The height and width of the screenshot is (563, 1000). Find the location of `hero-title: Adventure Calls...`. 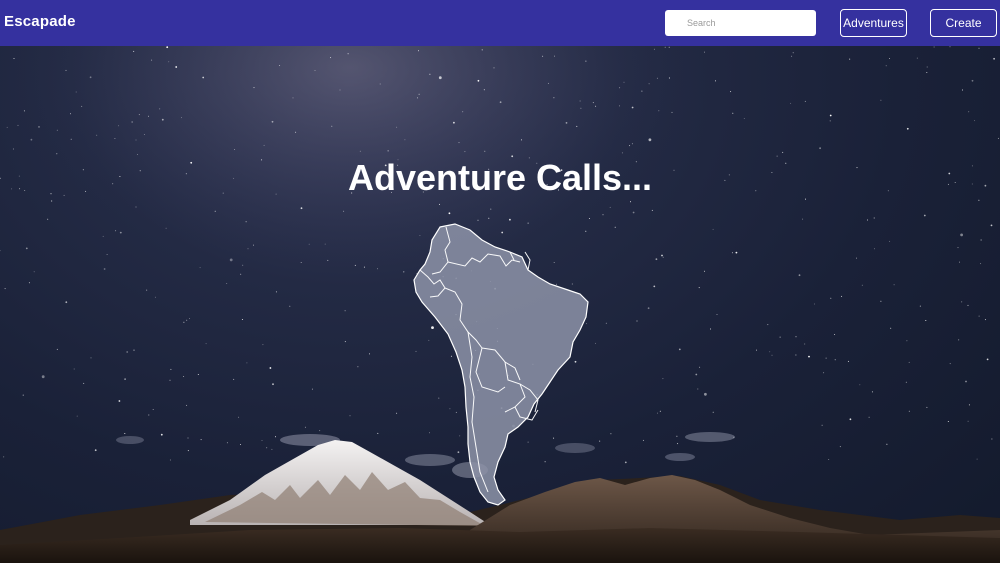

hero-title: Adventure Calls... is located at coordinates (500, 177).